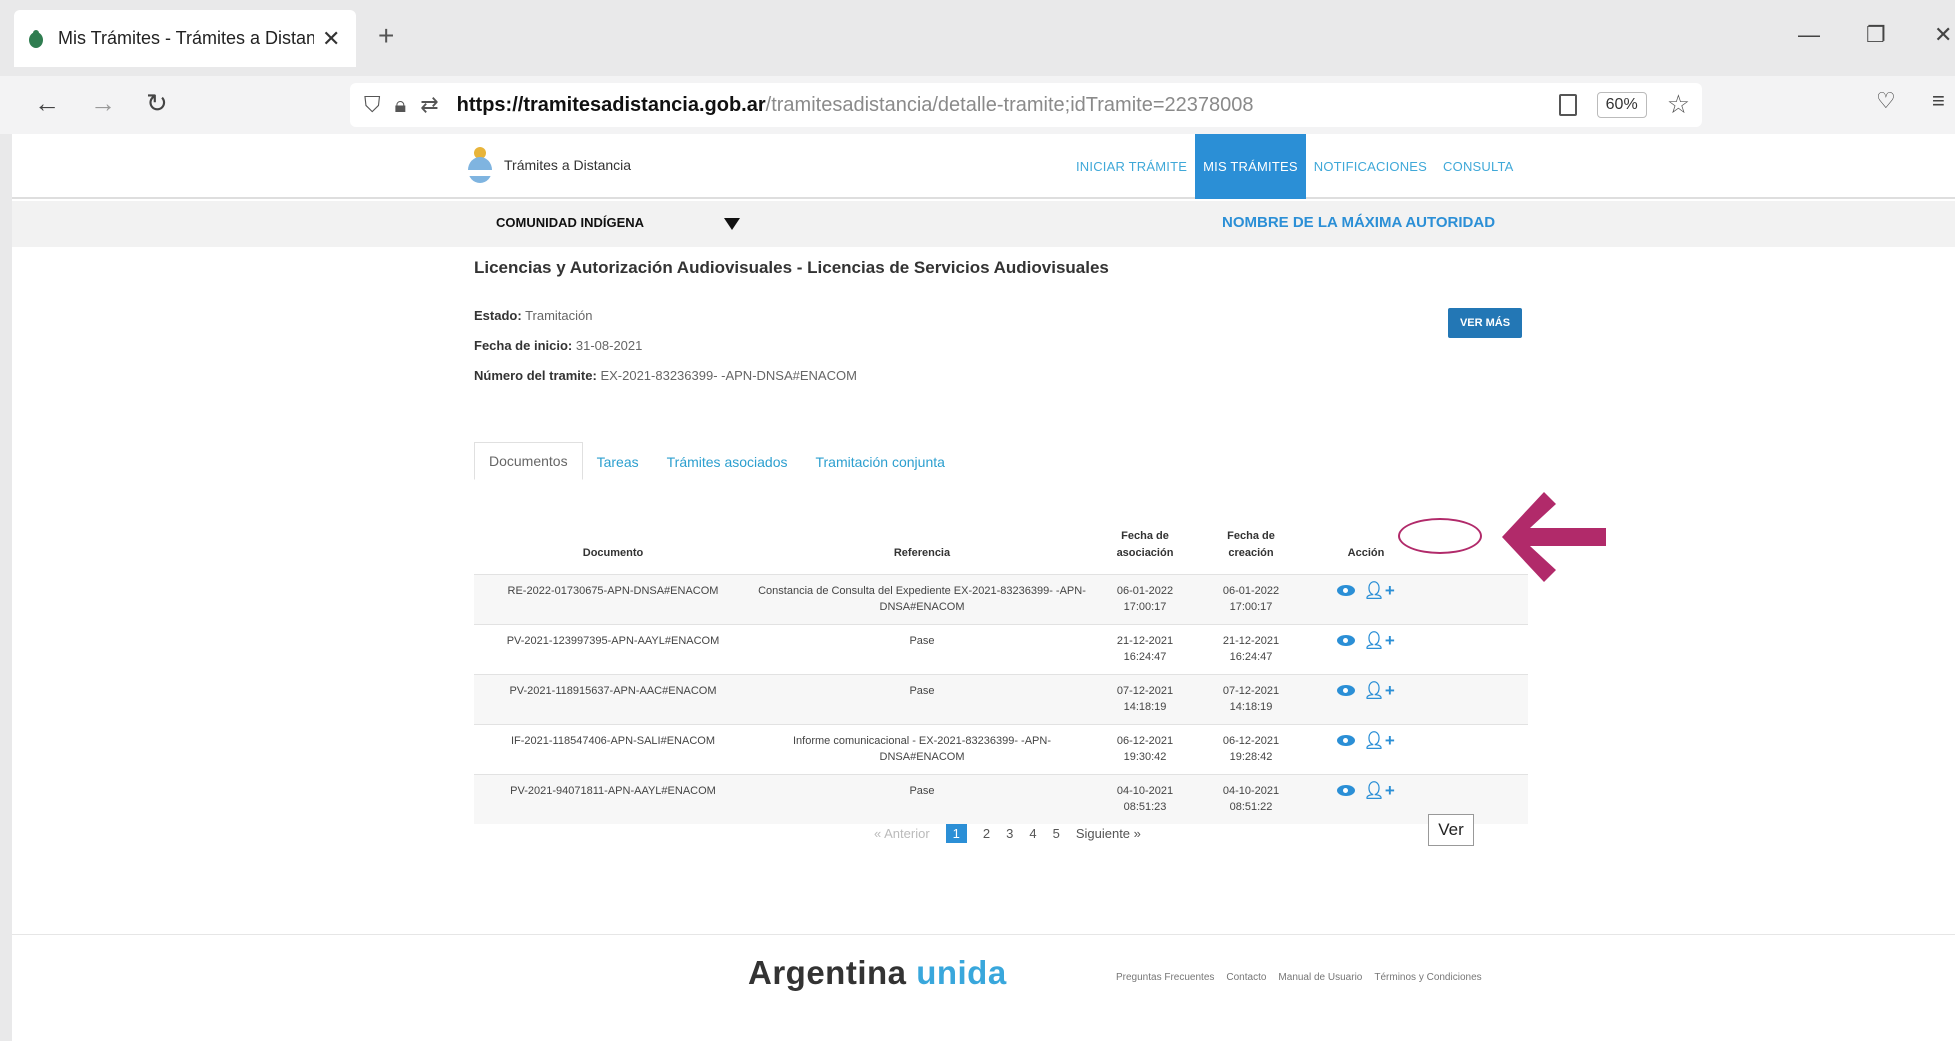 This screenshot has height=1041, width=1955. Describe the element at coordinates (611, 104) in the screenshot. I see `url-host: https://tramitesadistancia.gob.ar` at that location.